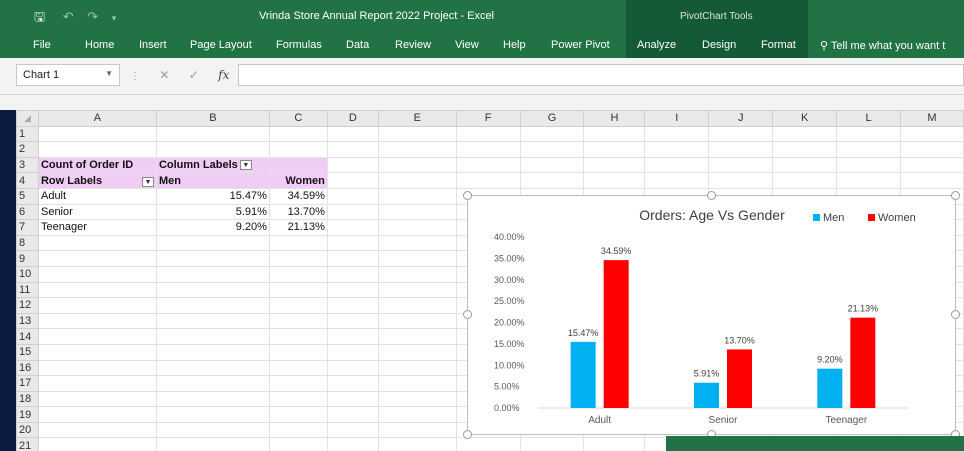 Image resolution: width=964 pixels, height=451 pixels. What do you see at coordinates (299, 45) in the screenshot?
I see `tab-formulas: Formulas` at bounding box center [299, 45].